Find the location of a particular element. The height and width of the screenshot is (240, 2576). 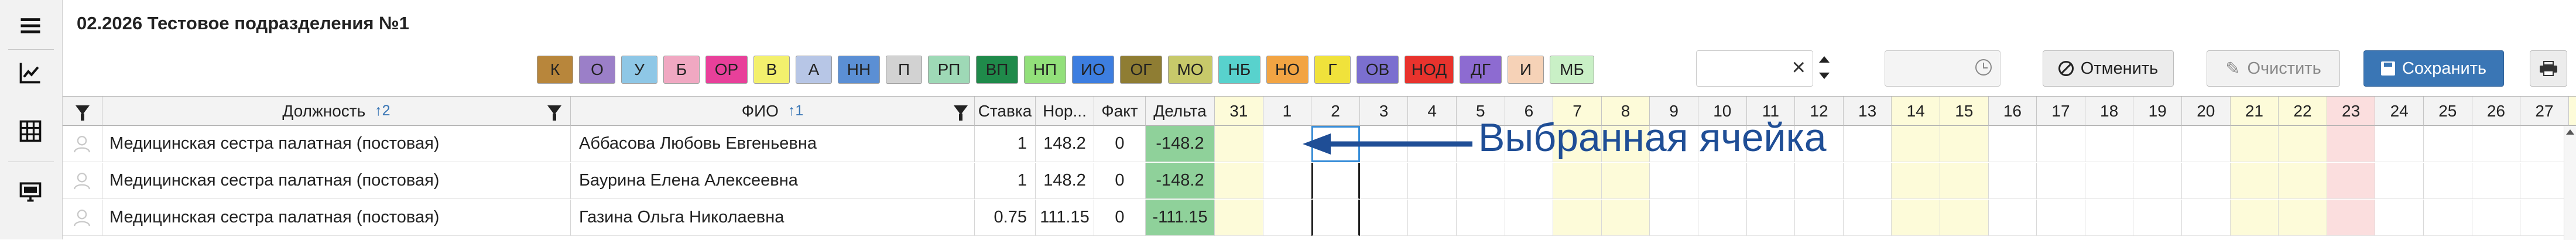

day-header-17: 17 is located at coordinates (2061, 111).